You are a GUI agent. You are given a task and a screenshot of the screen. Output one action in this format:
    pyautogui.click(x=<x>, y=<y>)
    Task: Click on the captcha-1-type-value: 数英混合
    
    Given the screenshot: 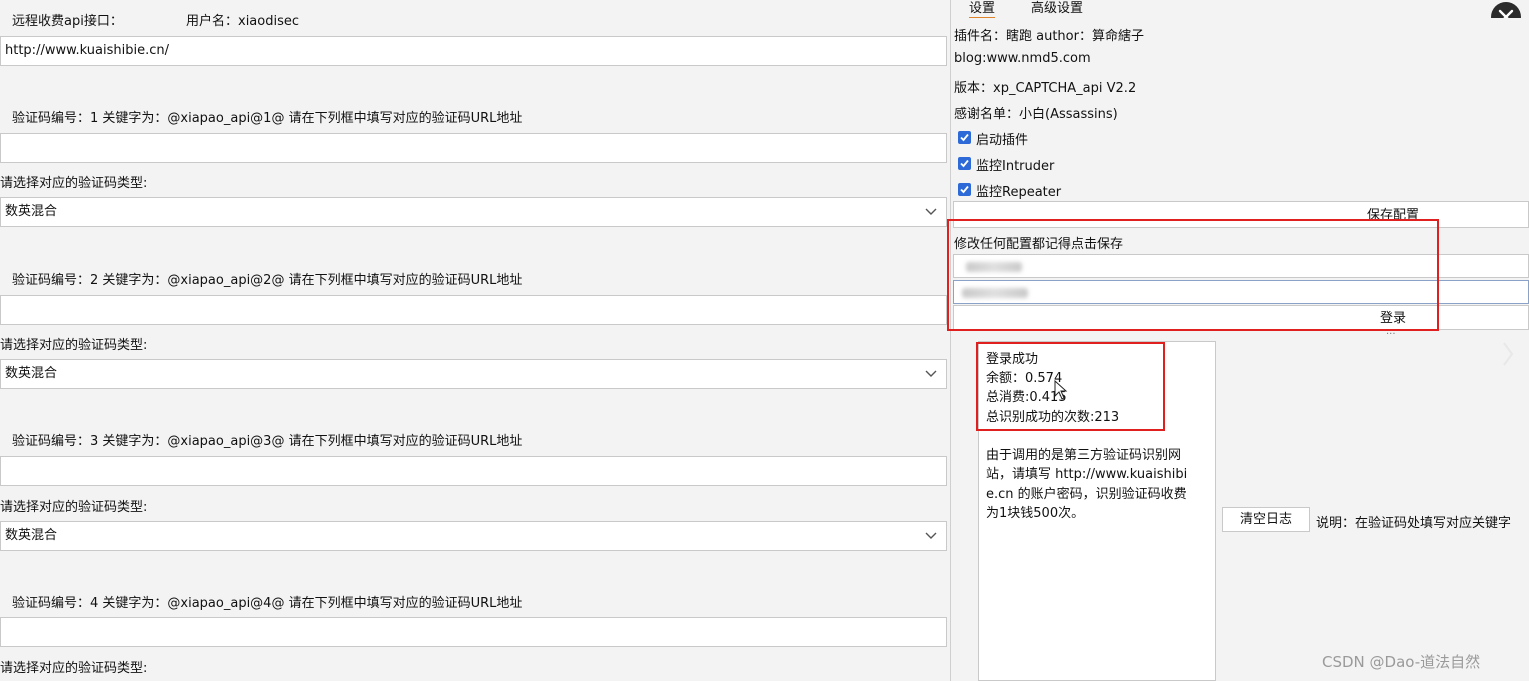 What is the action you would take?
    pyautogui.click(x=31, y=211)
    